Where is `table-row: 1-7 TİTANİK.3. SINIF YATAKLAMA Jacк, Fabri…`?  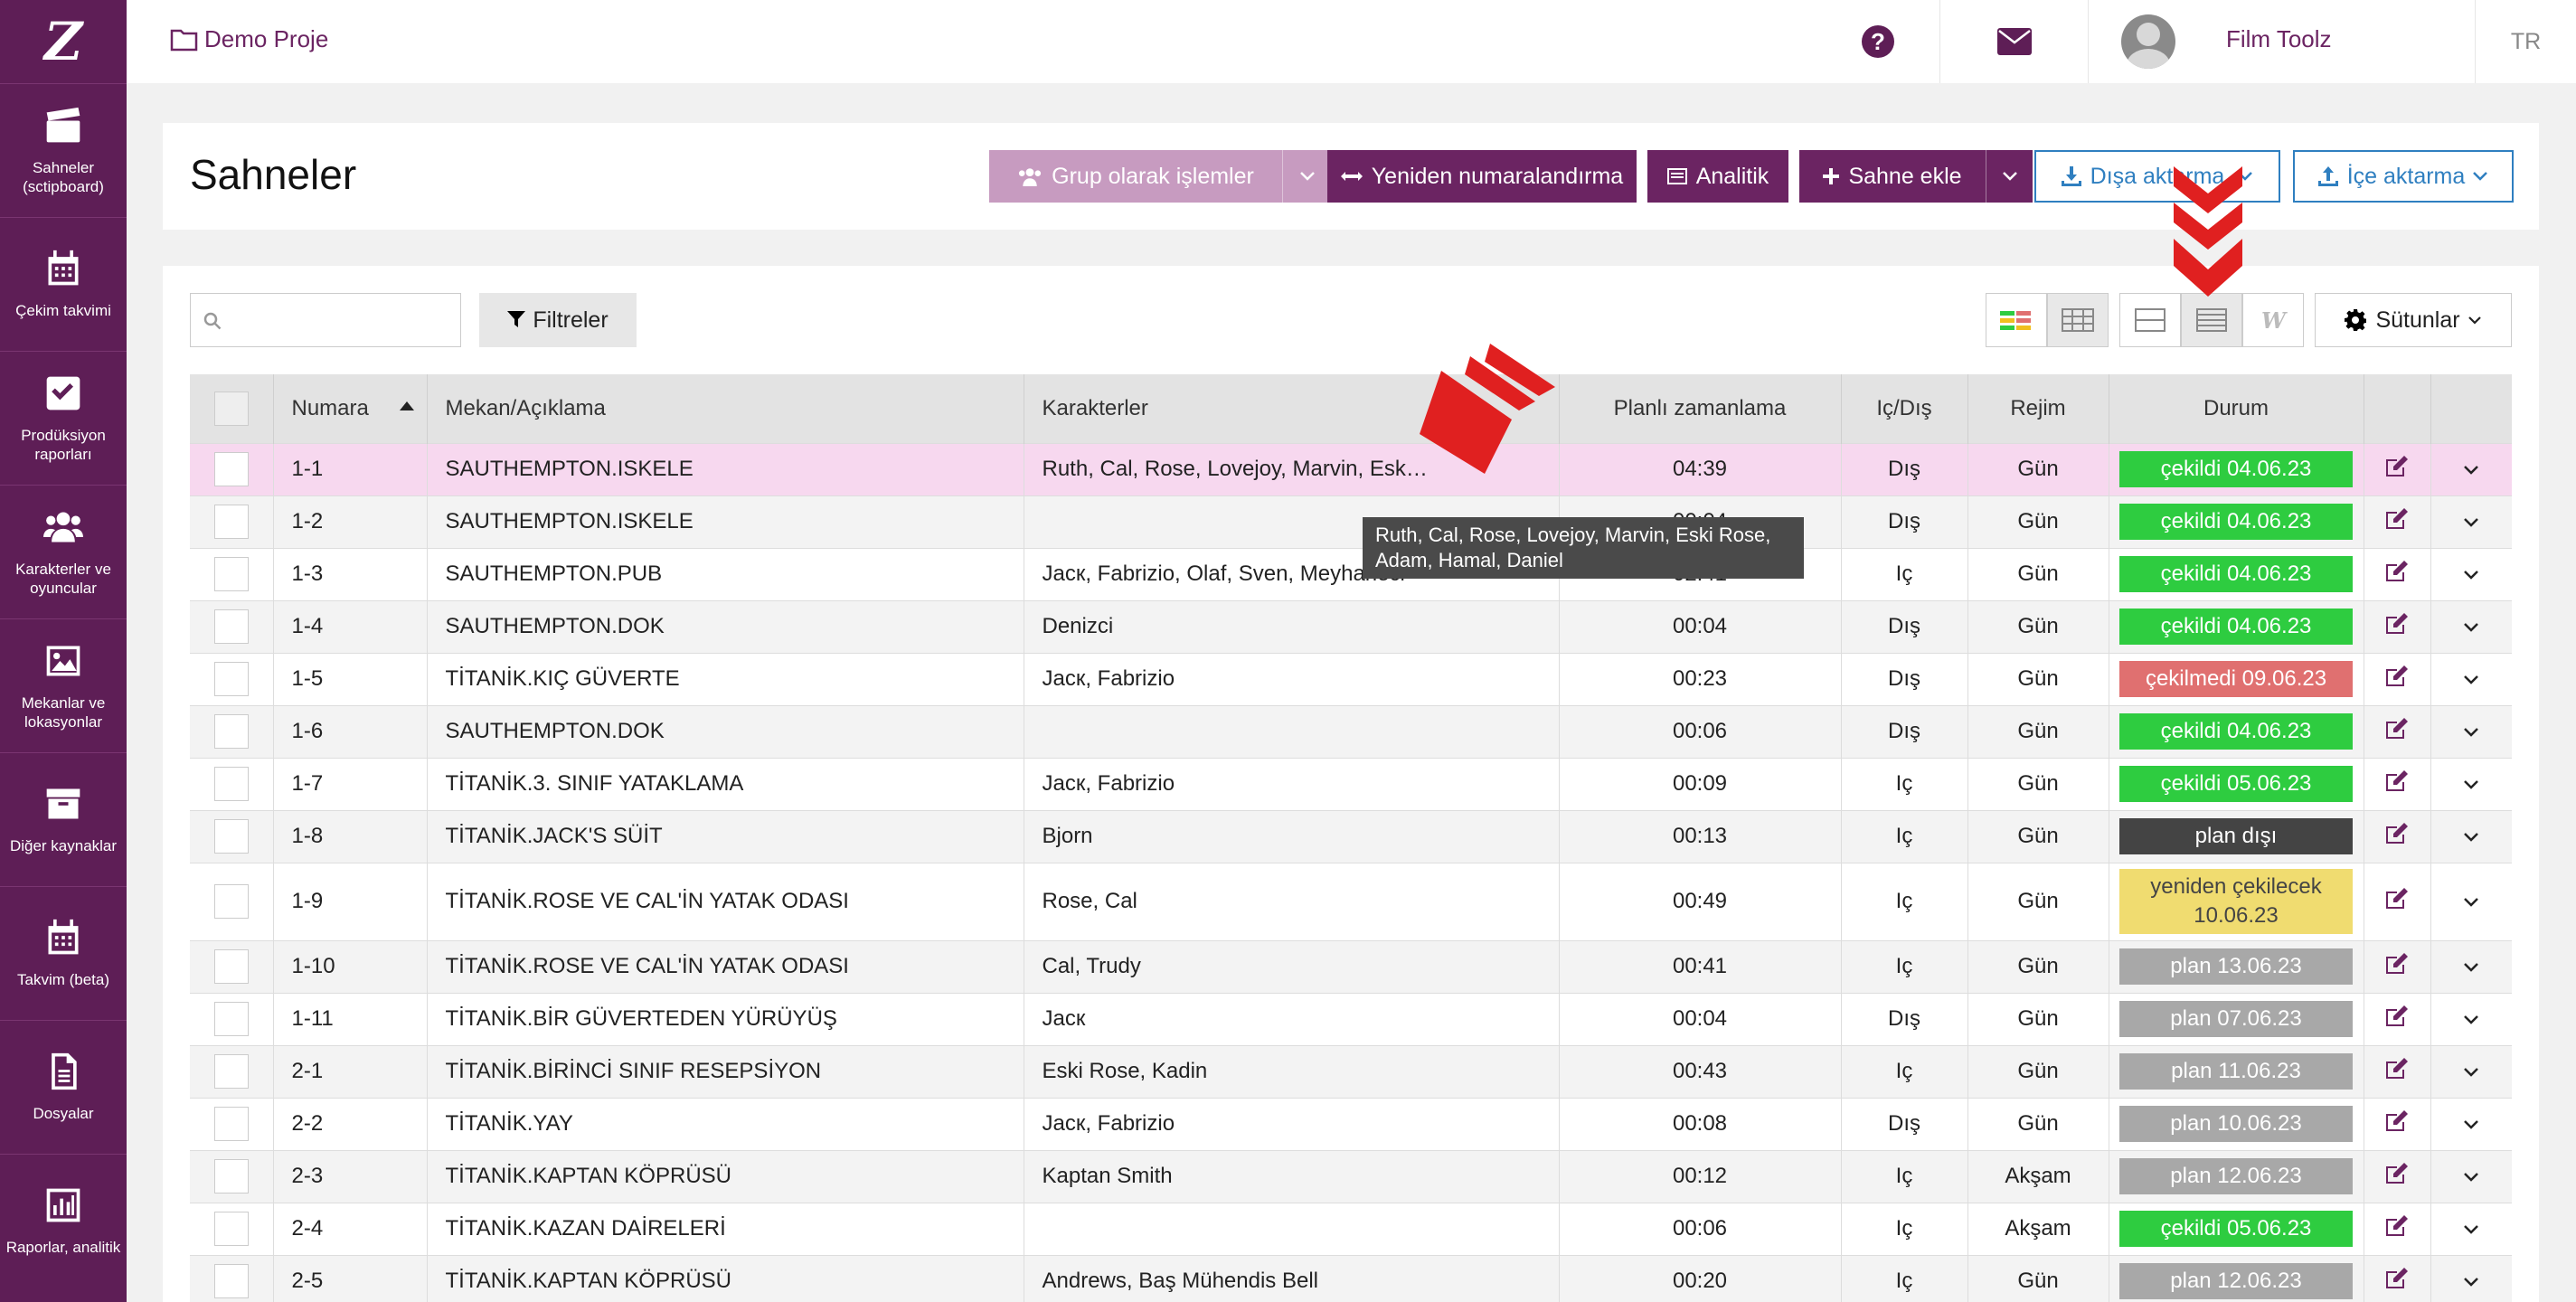 table-row: 1-7 TİTANİK.3. SINIF YATAKLAMA Jacк, Fabri… is located at coordinates (1351, 783).